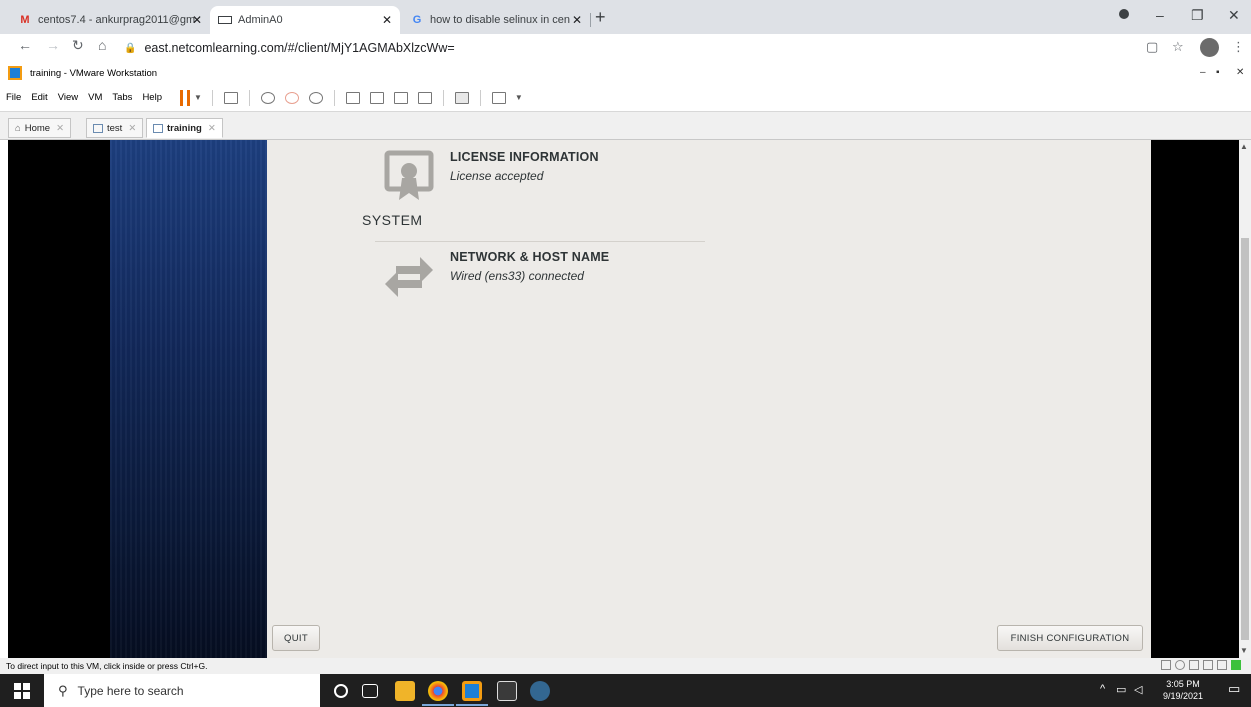 The height and width of the screenshot is (707, 1251). Describe the element at coordinates (1222, 665) in the screenshot. I see `sound-card-icon` at that location.